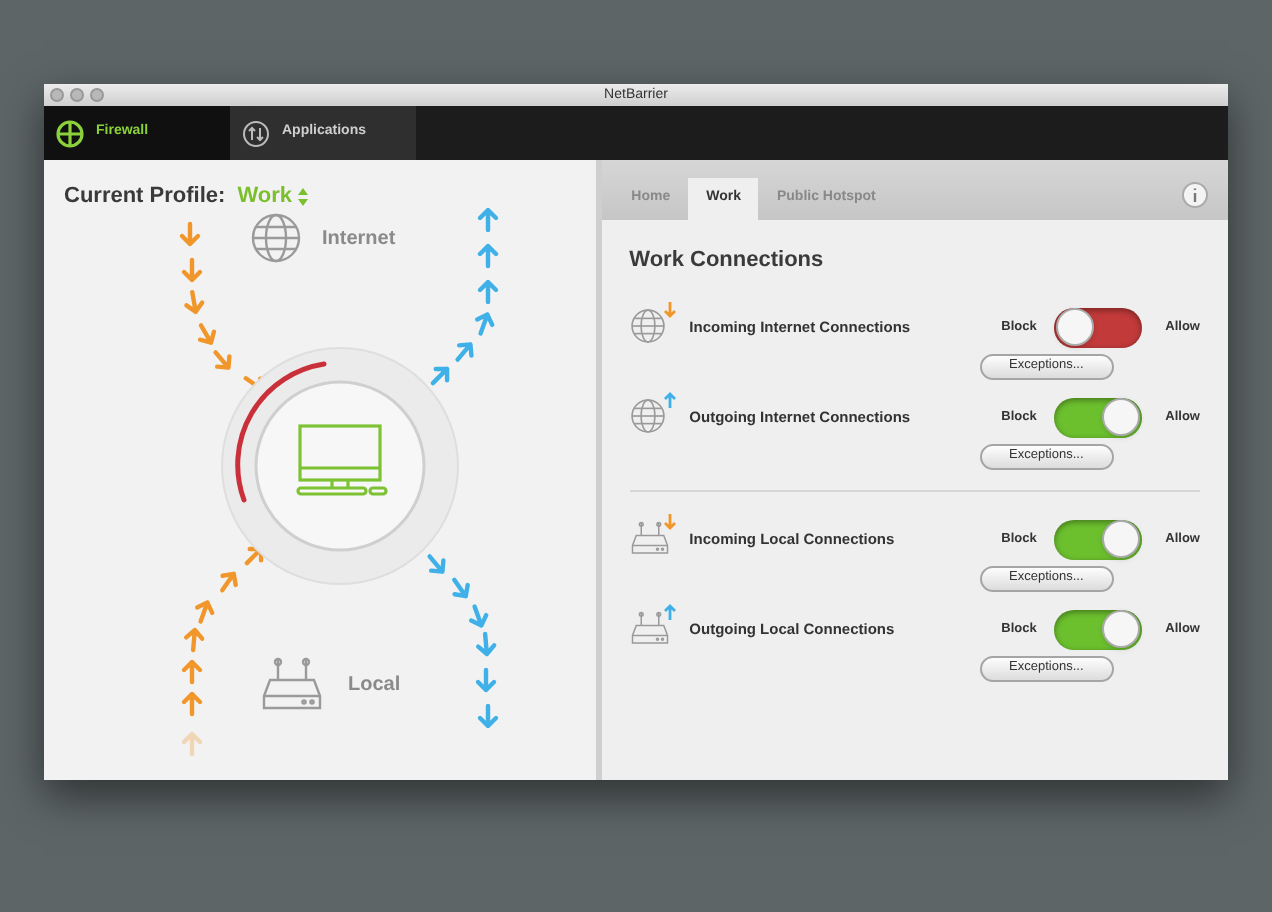 The height and width of the screenshot is (912, 1272). I want to click on computer-icon, so click(342, 460).